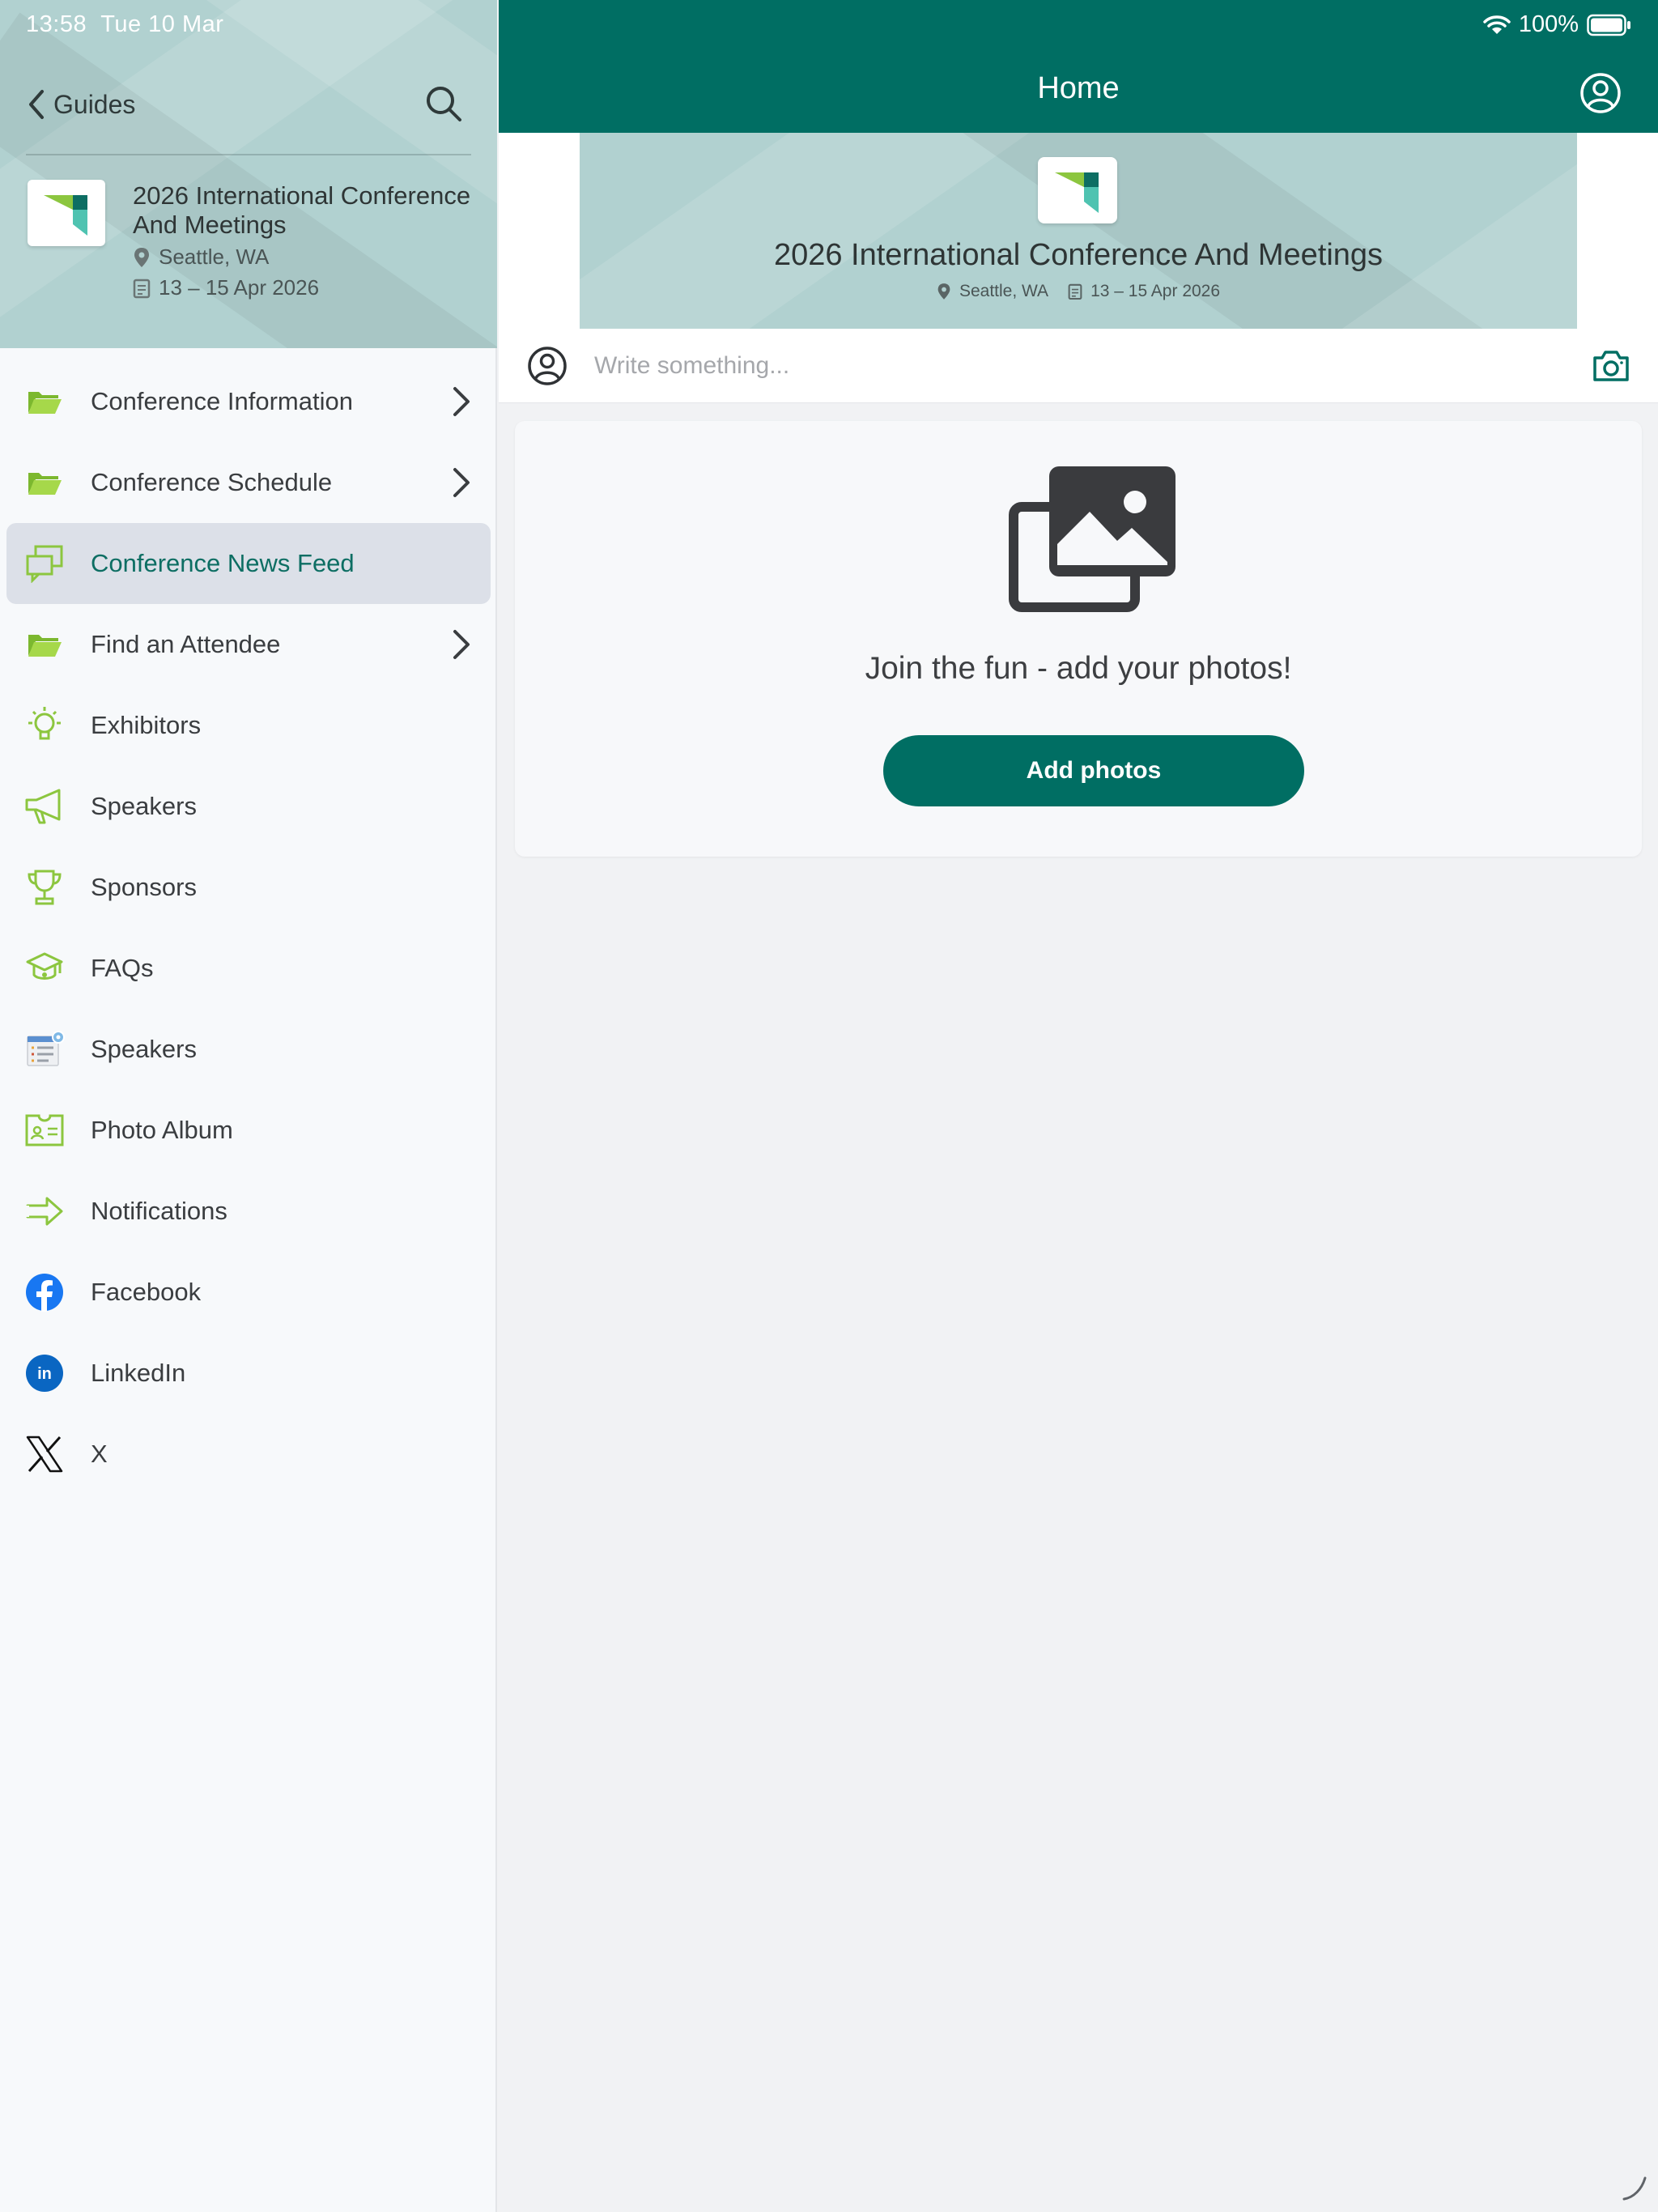 Image resolution: width=1658 pixels, height=2212 pixels. Describe the element at coordinates (138, 1373) in the screenshot. I see `sidebar-item-label: LinkedIn` at that location.